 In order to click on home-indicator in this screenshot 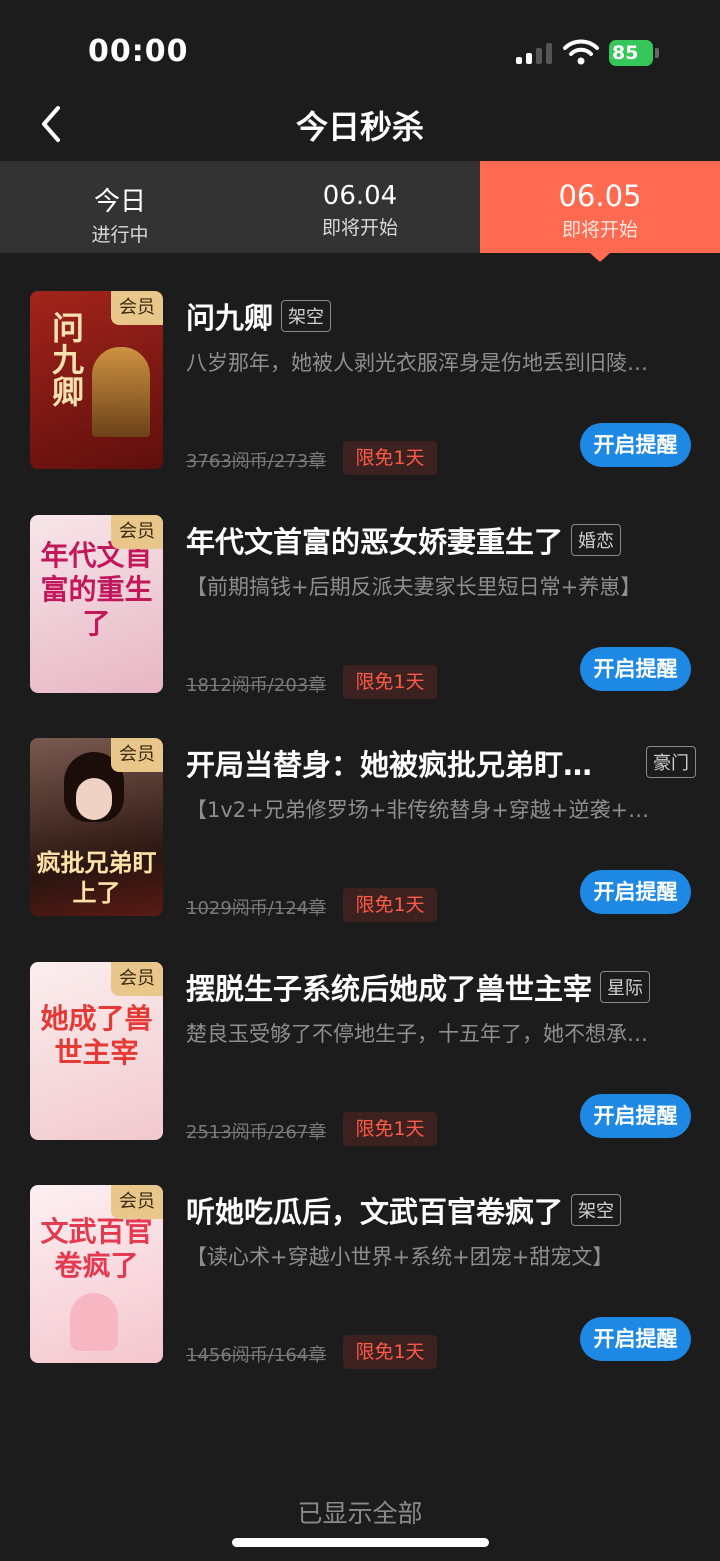, I will do `click(360, 1542)`.